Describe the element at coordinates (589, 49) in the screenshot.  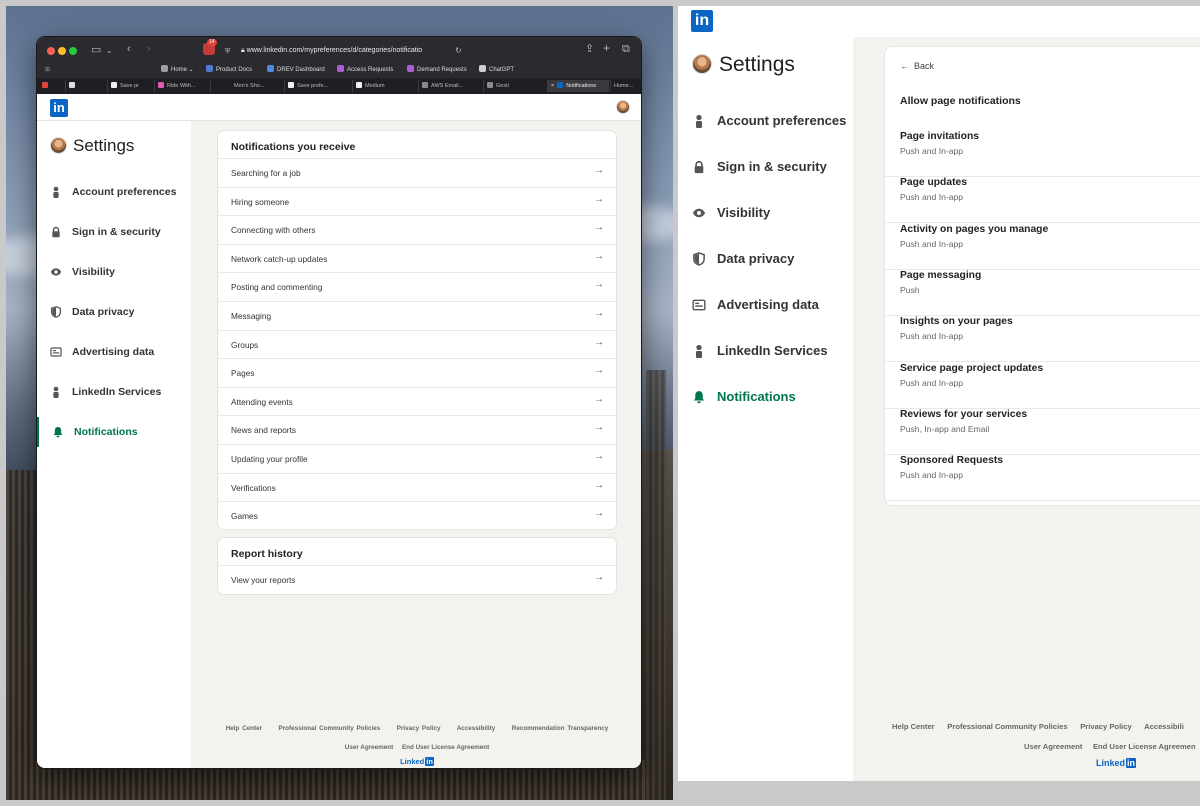
I see `share-icon: ⇪` at that location.